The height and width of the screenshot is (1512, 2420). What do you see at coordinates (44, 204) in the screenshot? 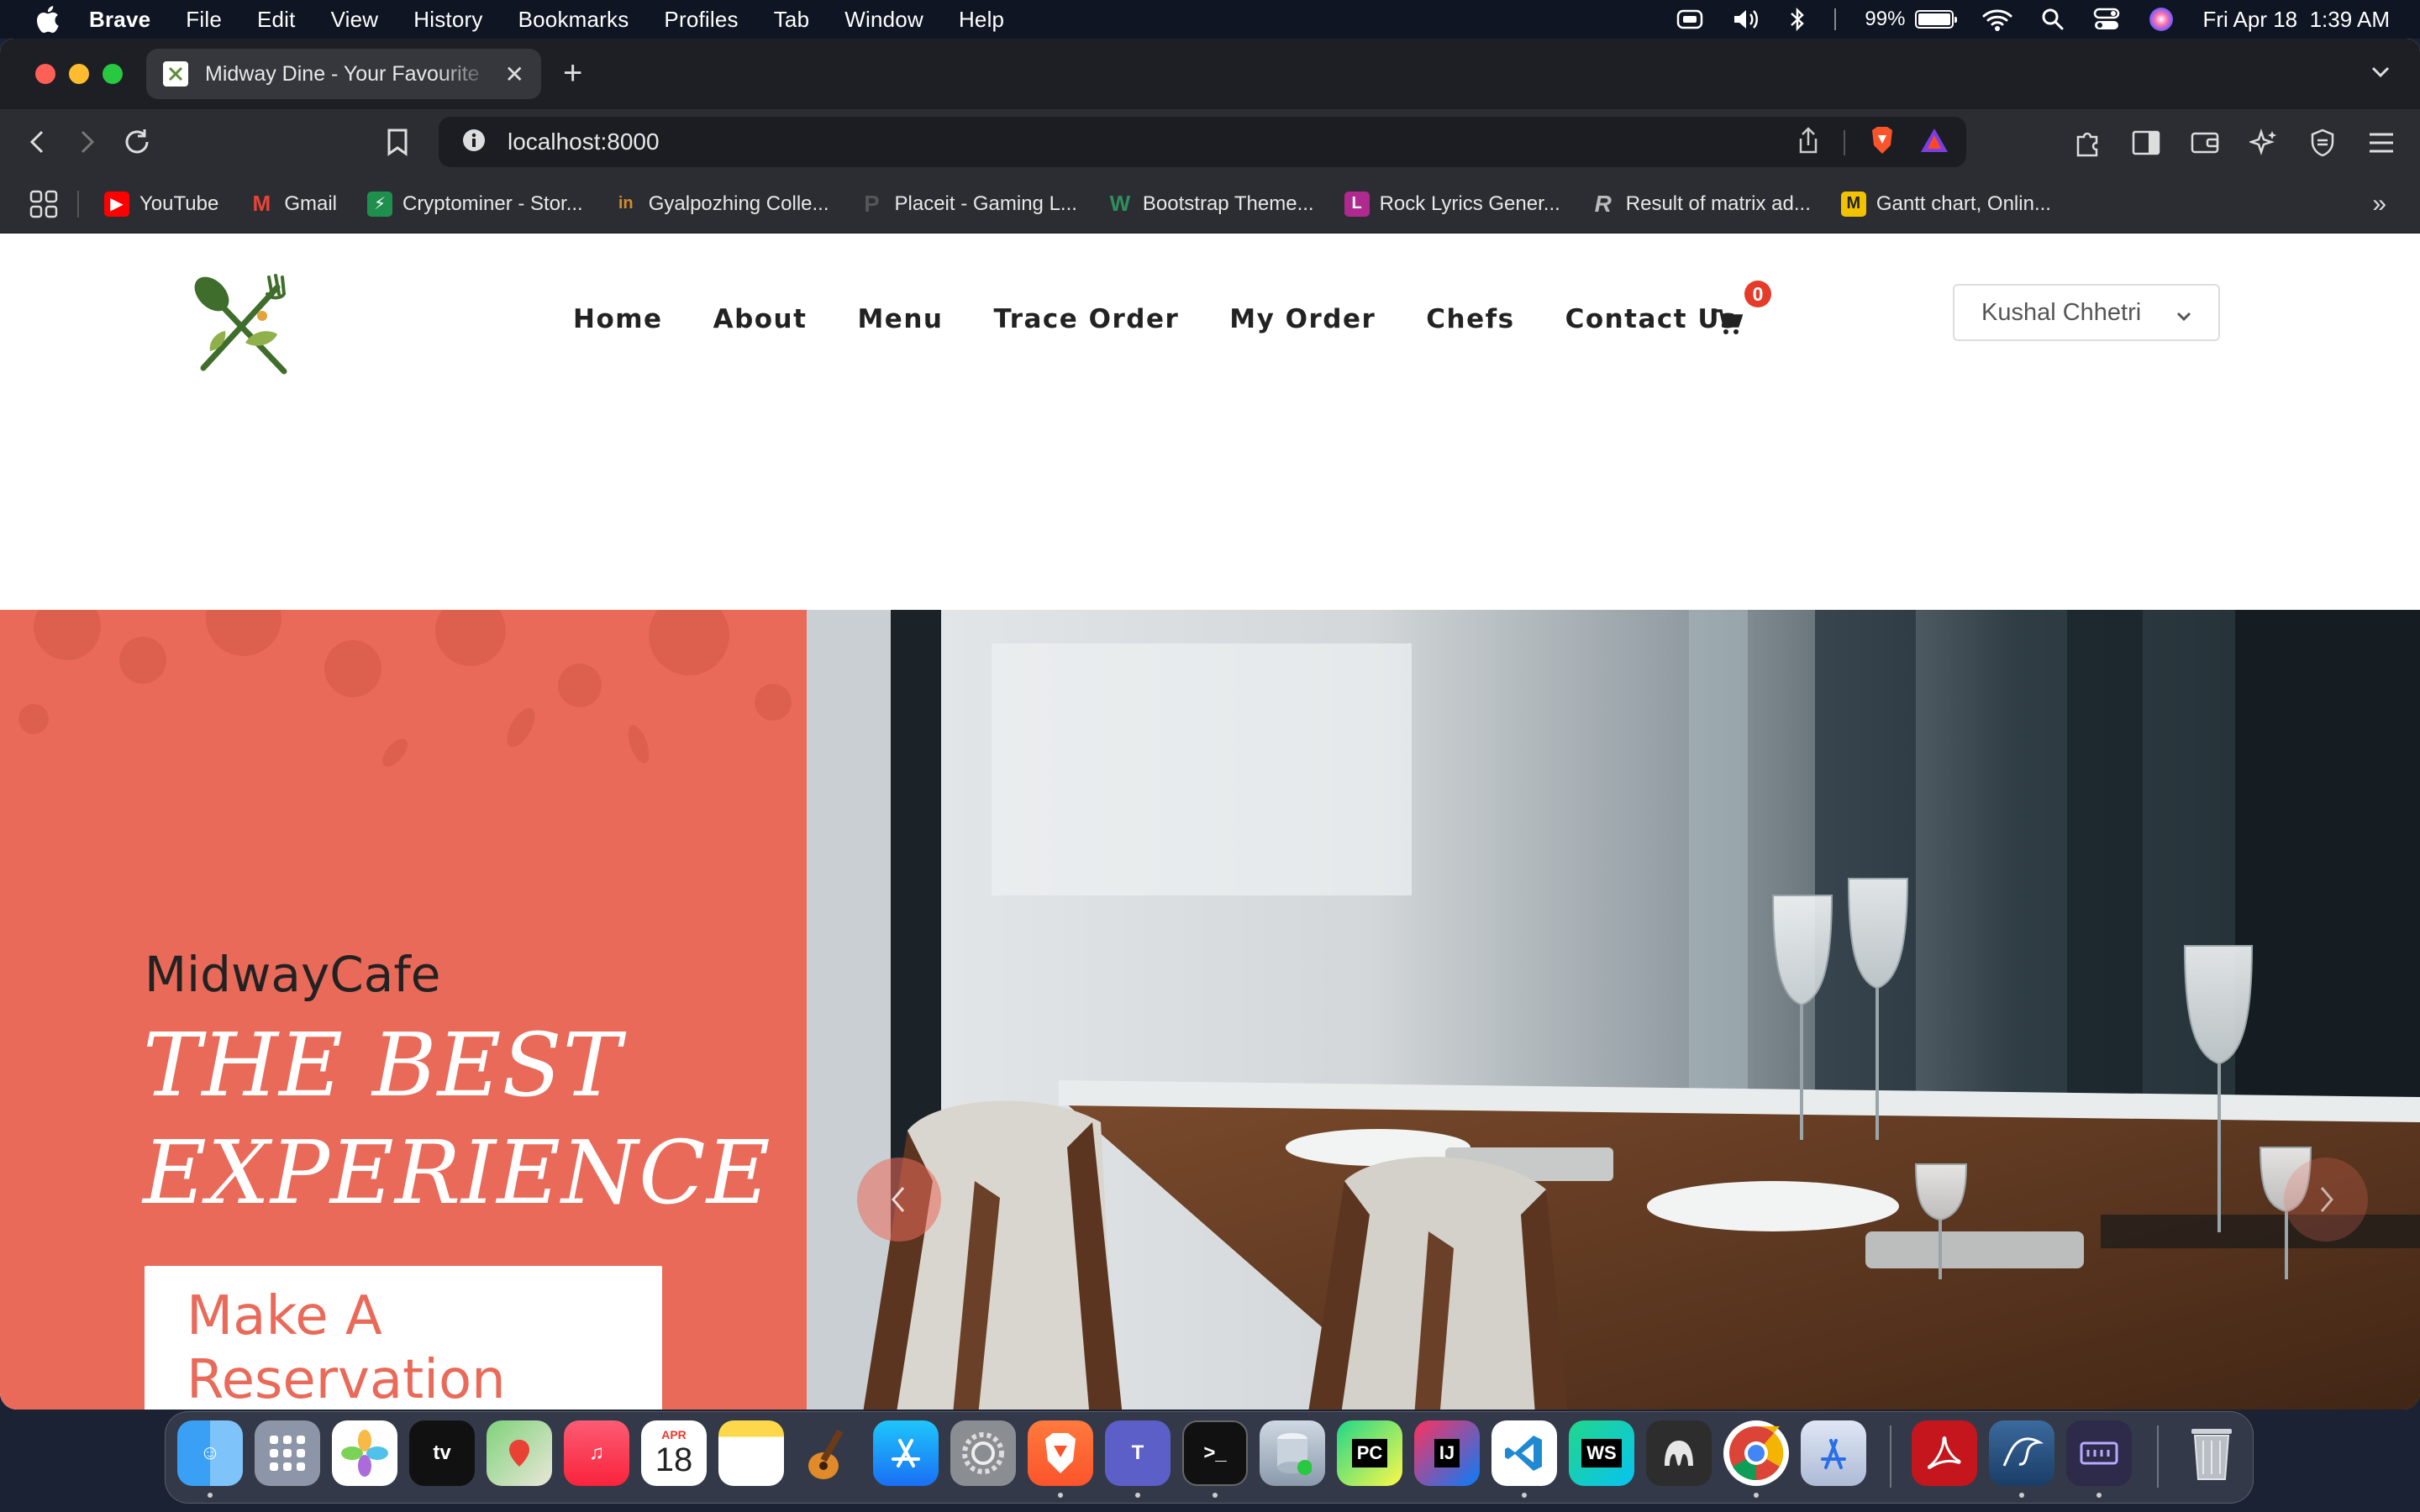
I see `apps-grid-icon` at bounding box center [44, 204].